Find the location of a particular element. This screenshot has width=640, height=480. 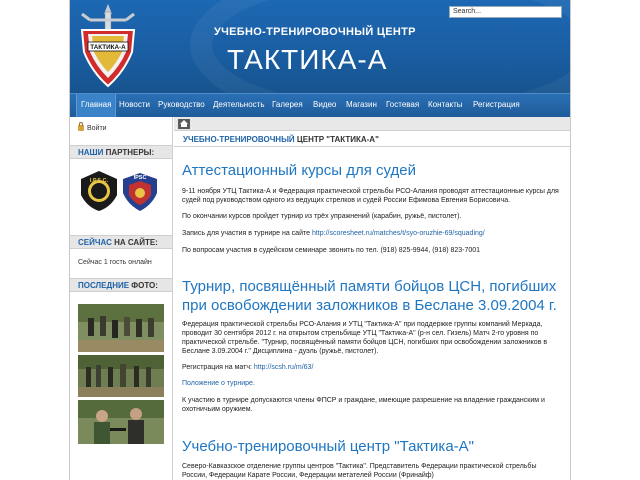

article-2-registration-text: Регистрация на матч: is located at coordinates (217, 367).